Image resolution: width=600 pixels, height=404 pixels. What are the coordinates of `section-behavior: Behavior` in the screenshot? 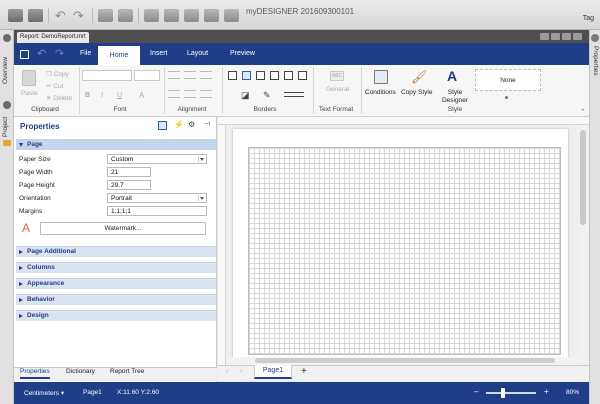 It's located at (116, 299).